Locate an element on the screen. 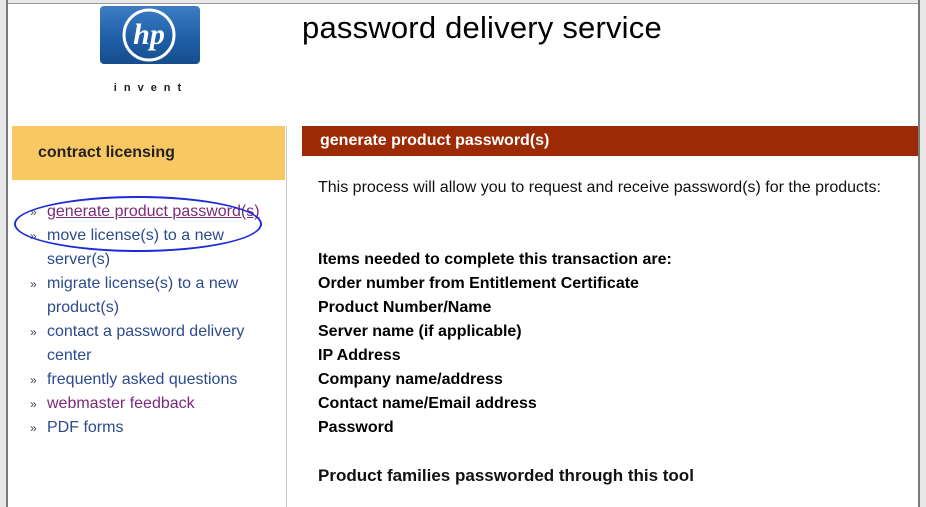 This screenshot has height=507, width=926. window-left-border is located at coordinates (4, 253).